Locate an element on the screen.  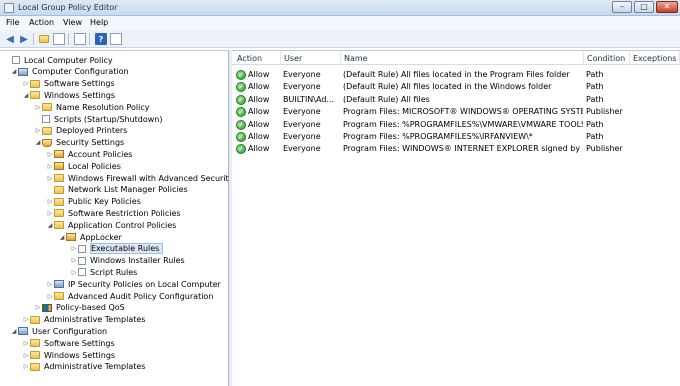
tree-node: ◢ AppLocker is located at coordinates (90, 237).